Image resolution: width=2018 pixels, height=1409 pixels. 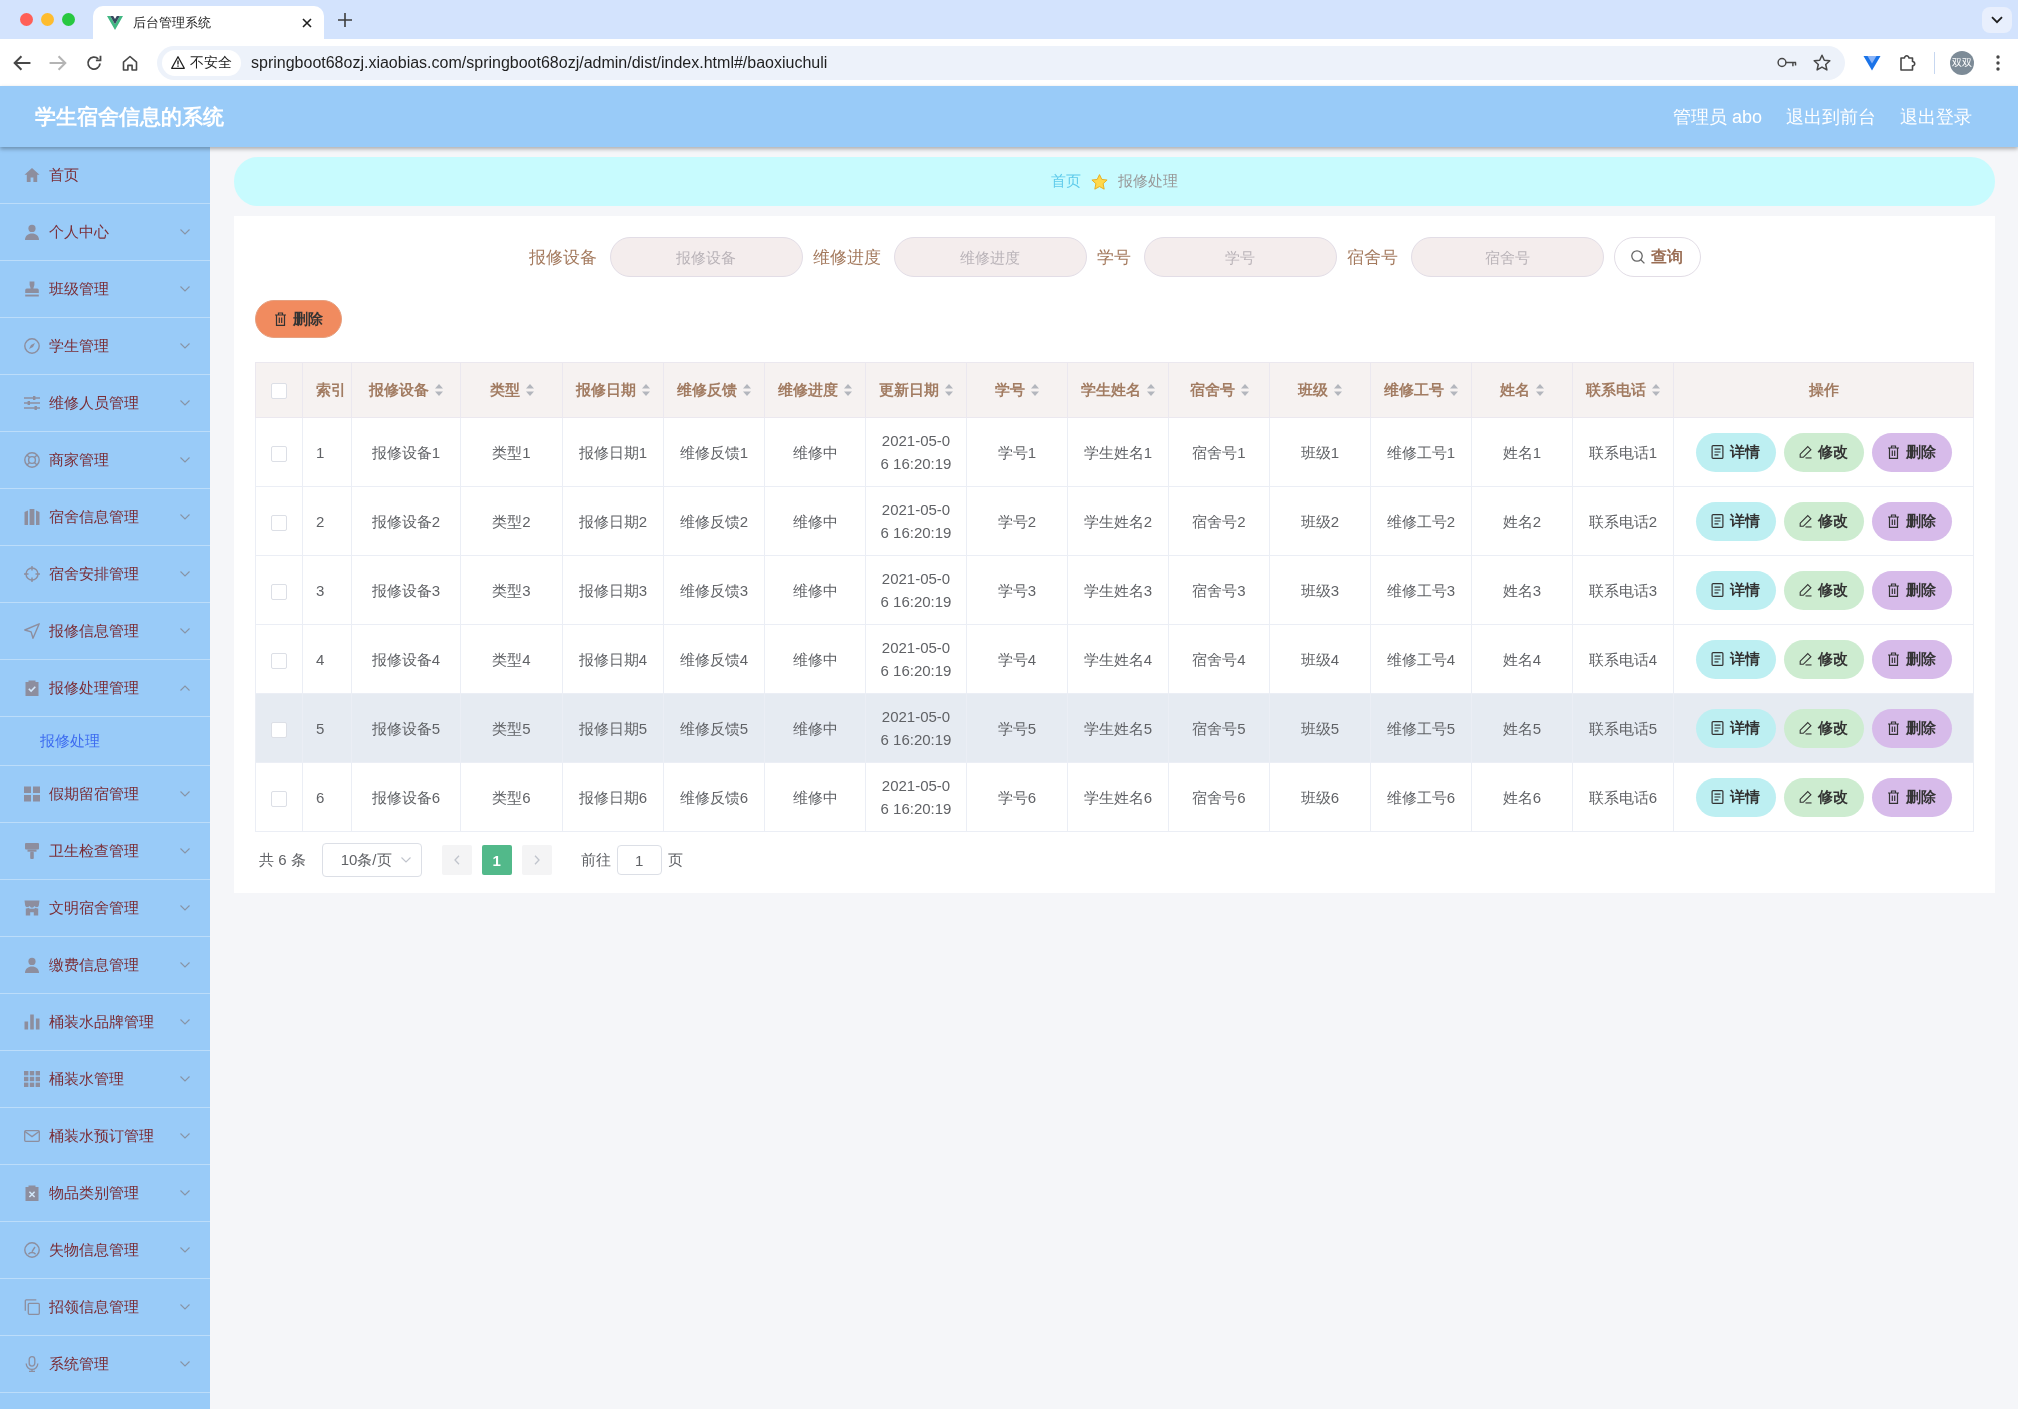 What do you see at coordinates (1657, 257) in the screenshot?
I see `search-button: 查询` at bounding box center [1657, 257].